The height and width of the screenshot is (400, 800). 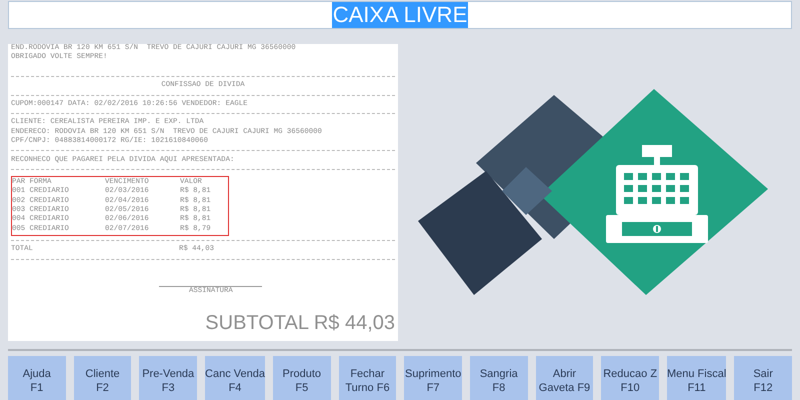 What do you see at coordinates (696, 378) in the screenshot?
I see `function-key-button: Menu Fiscal F11` at bounding box center [696, 378].